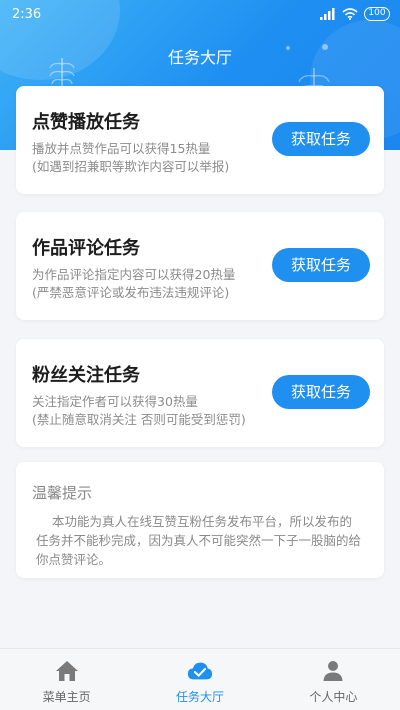  I want to click on signal-icon, so click(327, 14).